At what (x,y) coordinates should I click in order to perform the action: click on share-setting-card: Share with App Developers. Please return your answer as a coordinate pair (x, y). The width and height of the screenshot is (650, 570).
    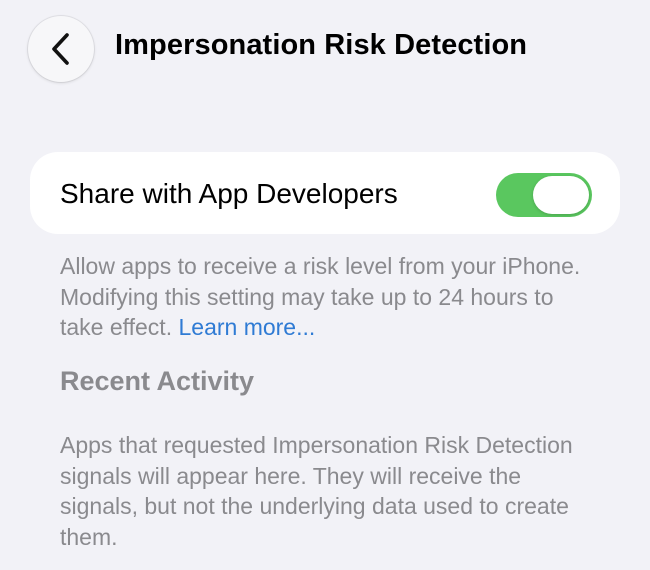
    Looking at the image, I should click on (325, 193).